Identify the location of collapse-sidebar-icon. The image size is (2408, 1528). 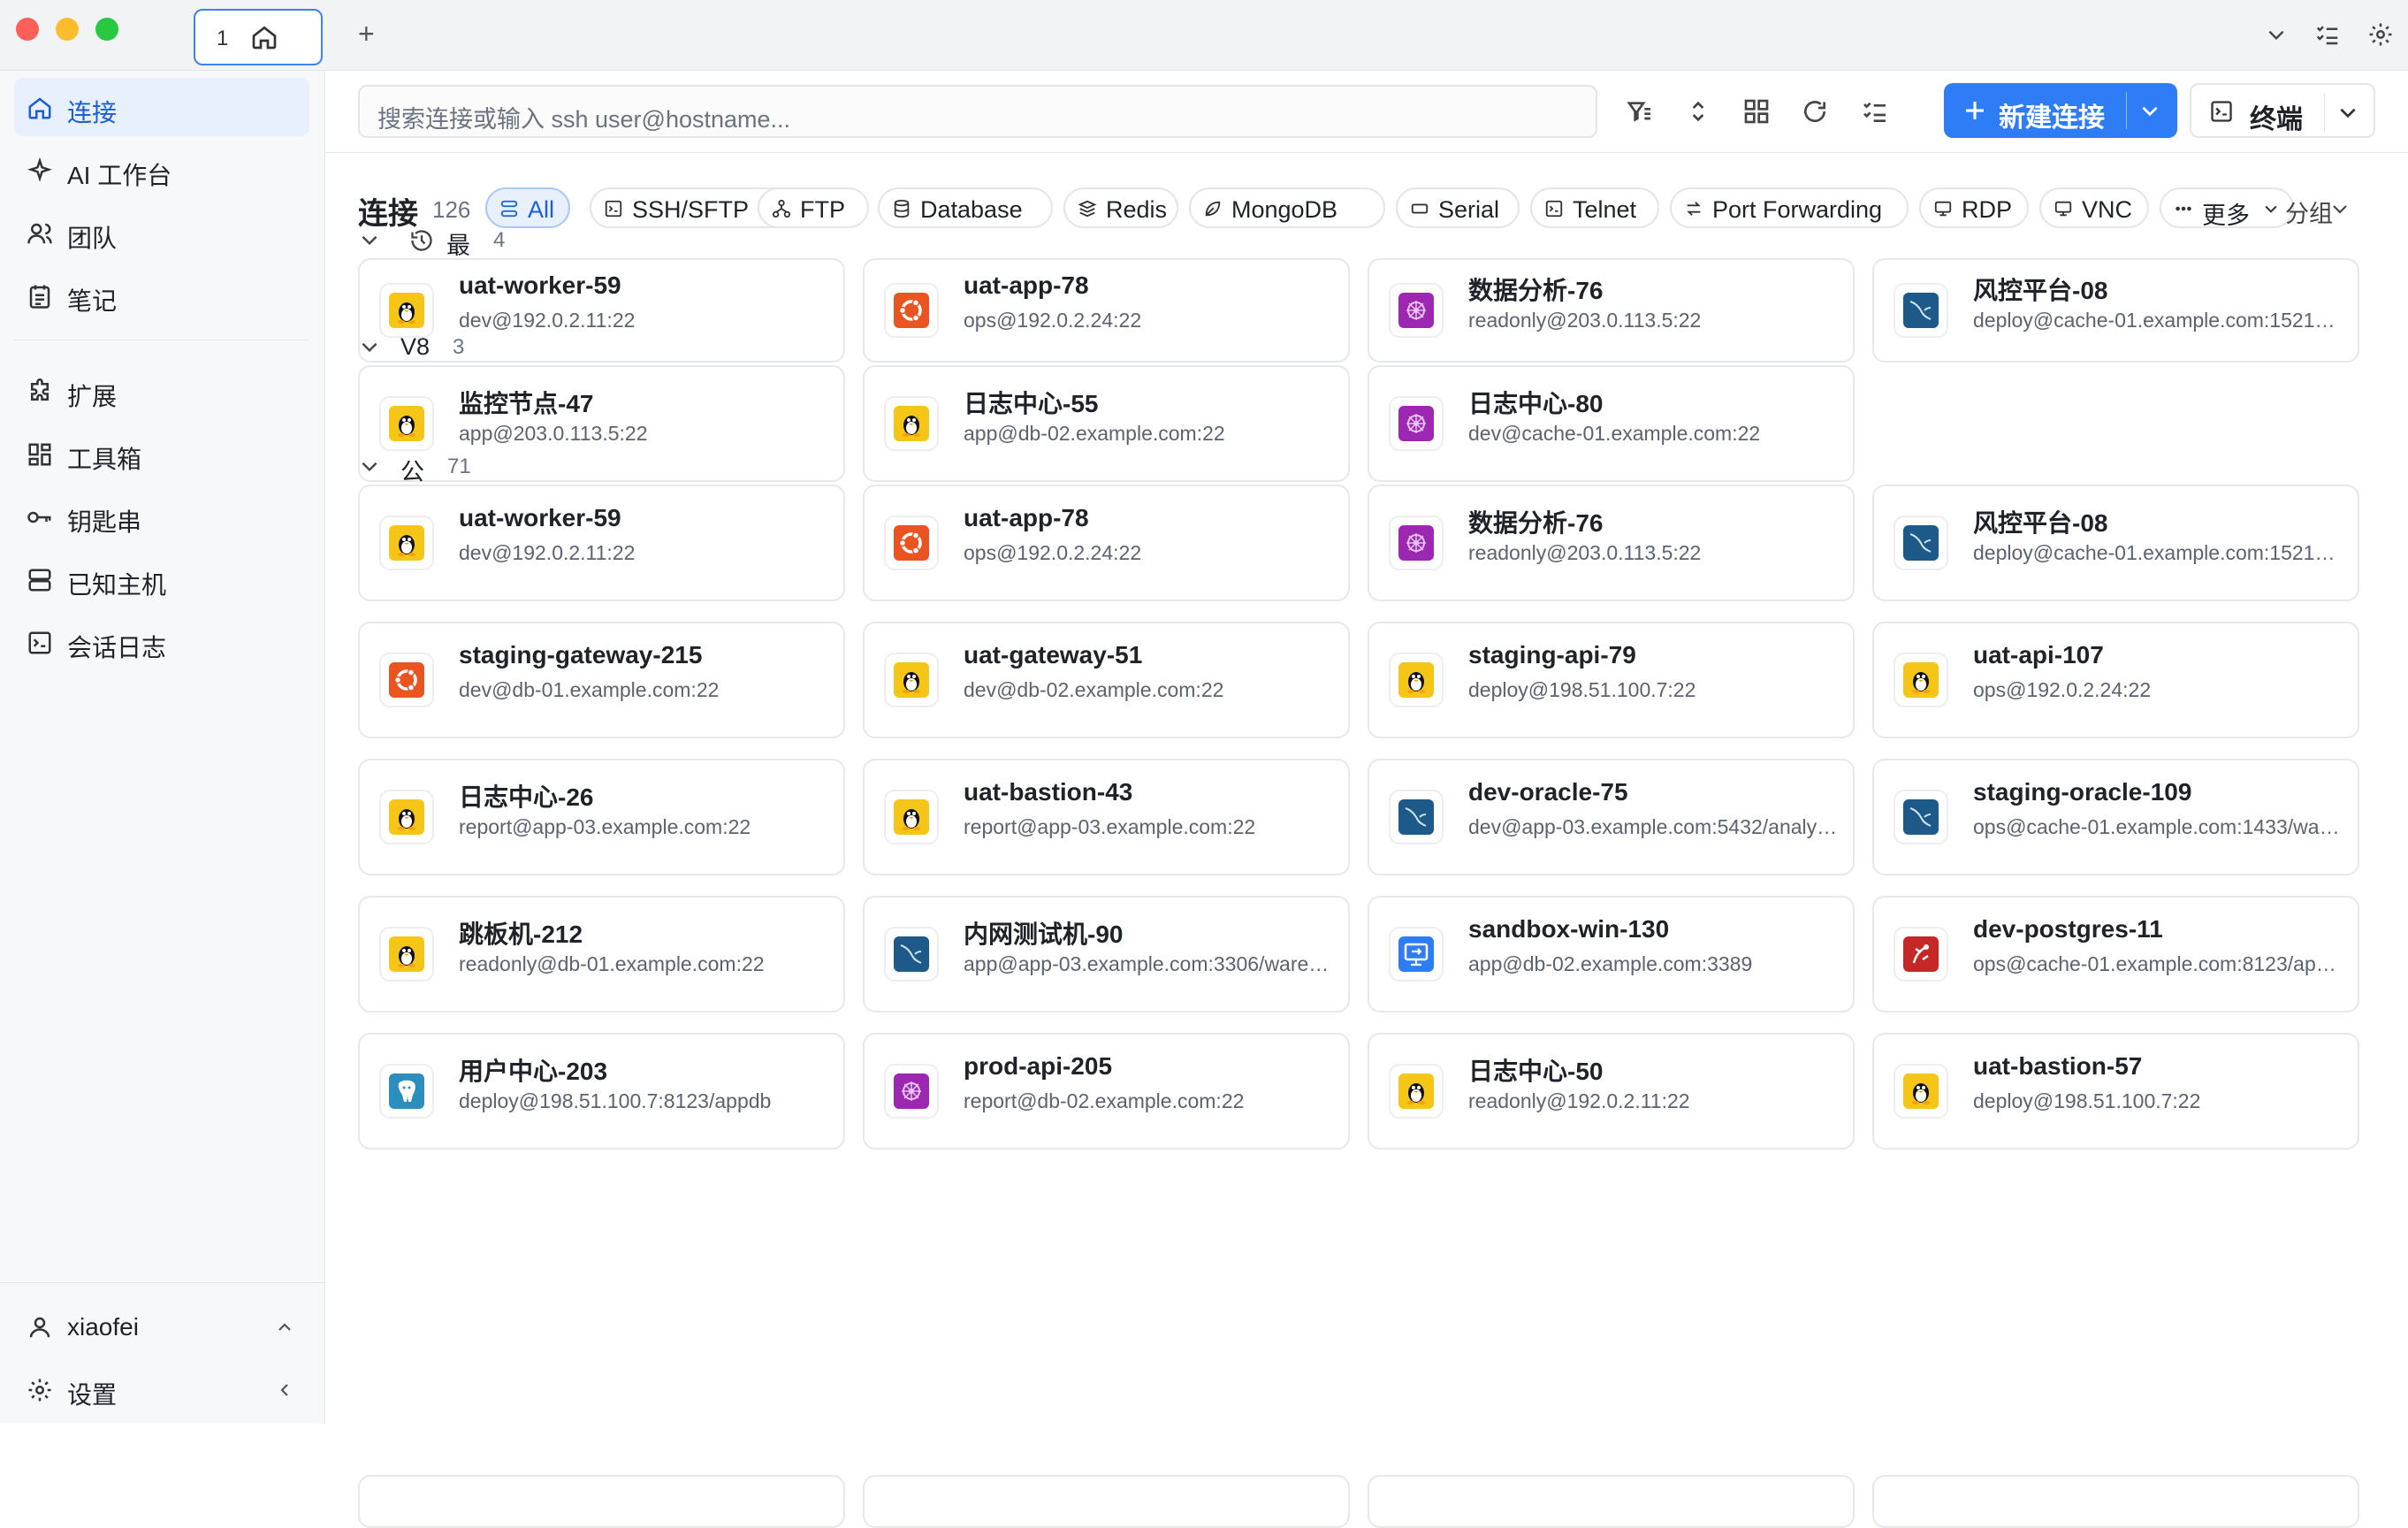
(284, 1390).